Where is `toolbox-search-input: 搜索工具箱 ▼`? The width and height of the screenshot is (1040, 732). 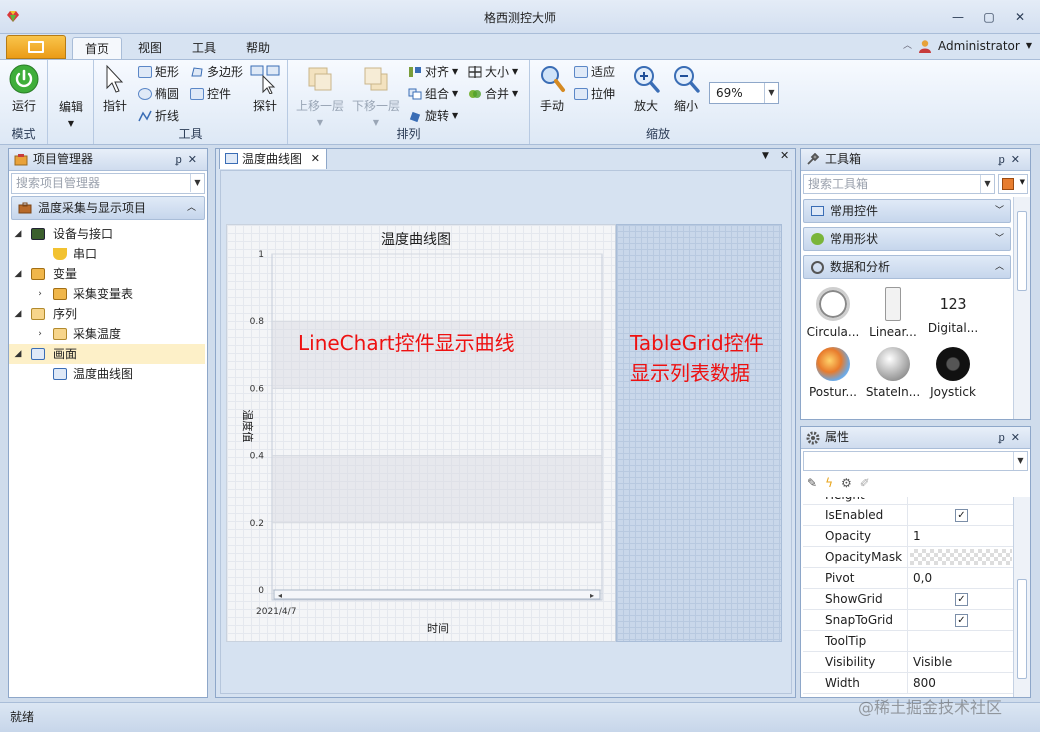
toolbox-search-input: 搜索工具箱 ▼ is located at coordinates (899, 184).